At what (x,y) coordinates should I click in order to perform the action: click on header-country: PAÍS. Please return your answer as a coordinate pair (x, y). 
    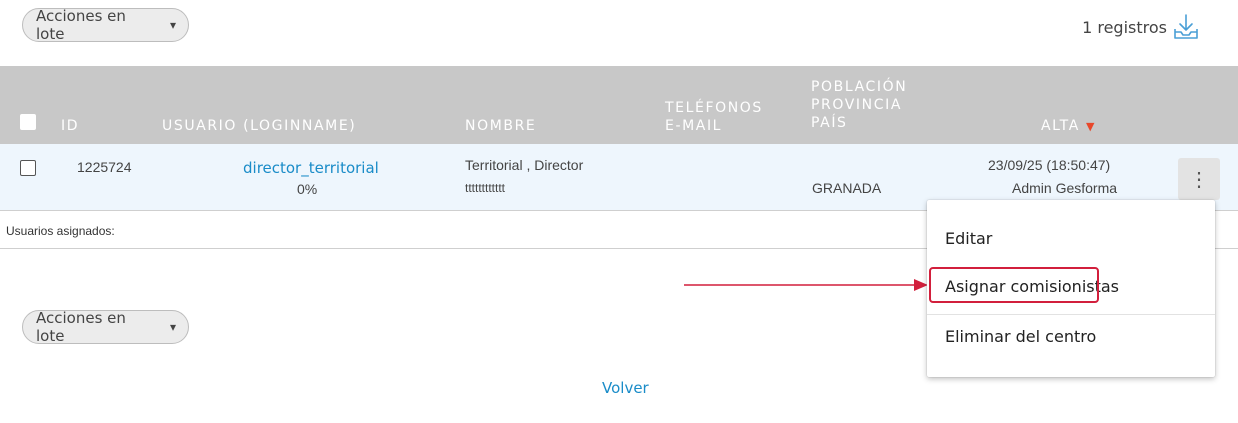
    Looking at the image, I should click on (829, 123).